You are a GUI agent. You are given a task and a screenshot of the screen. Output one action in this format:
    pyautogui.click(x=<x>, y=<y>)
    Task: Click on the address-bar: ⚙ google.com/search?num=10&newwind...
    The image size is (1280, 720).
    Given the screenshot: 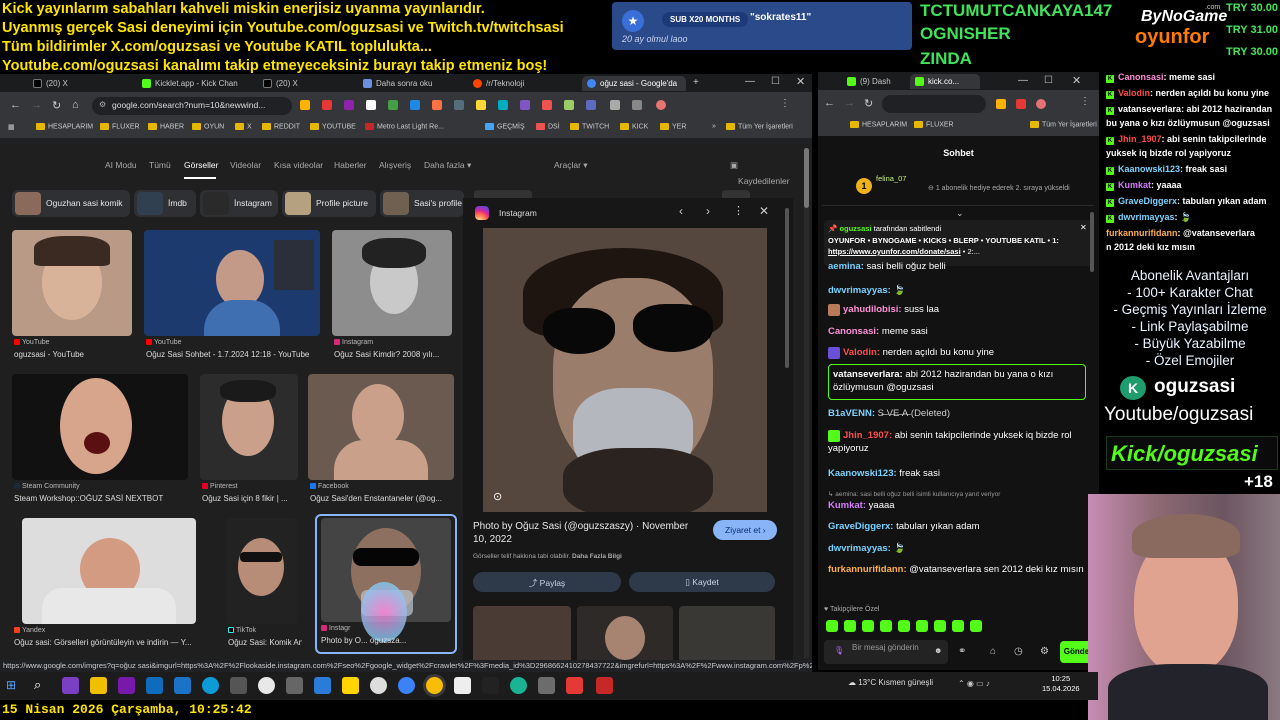 What is the action you would take?
    pyautogui.click(x=192, y=106)
    